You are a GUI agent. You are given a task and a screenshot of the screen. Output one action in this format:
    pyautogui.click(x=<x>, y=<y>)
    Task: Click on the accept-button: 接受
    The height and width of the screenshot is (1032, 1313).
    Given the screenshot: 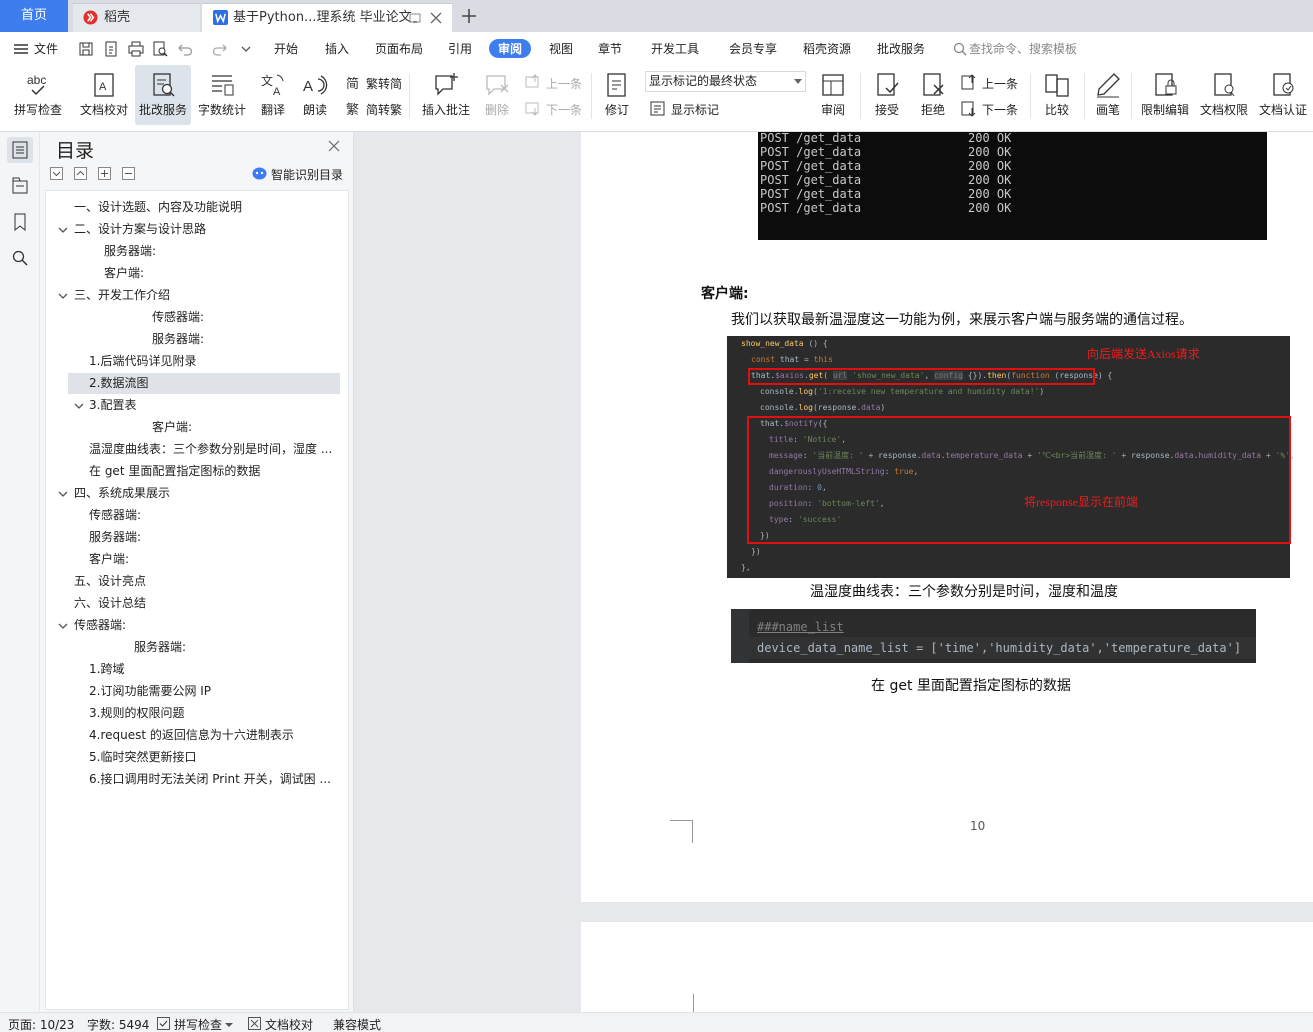 What is the action you would take?
    pyautogui.click(x=887, y=95)
    